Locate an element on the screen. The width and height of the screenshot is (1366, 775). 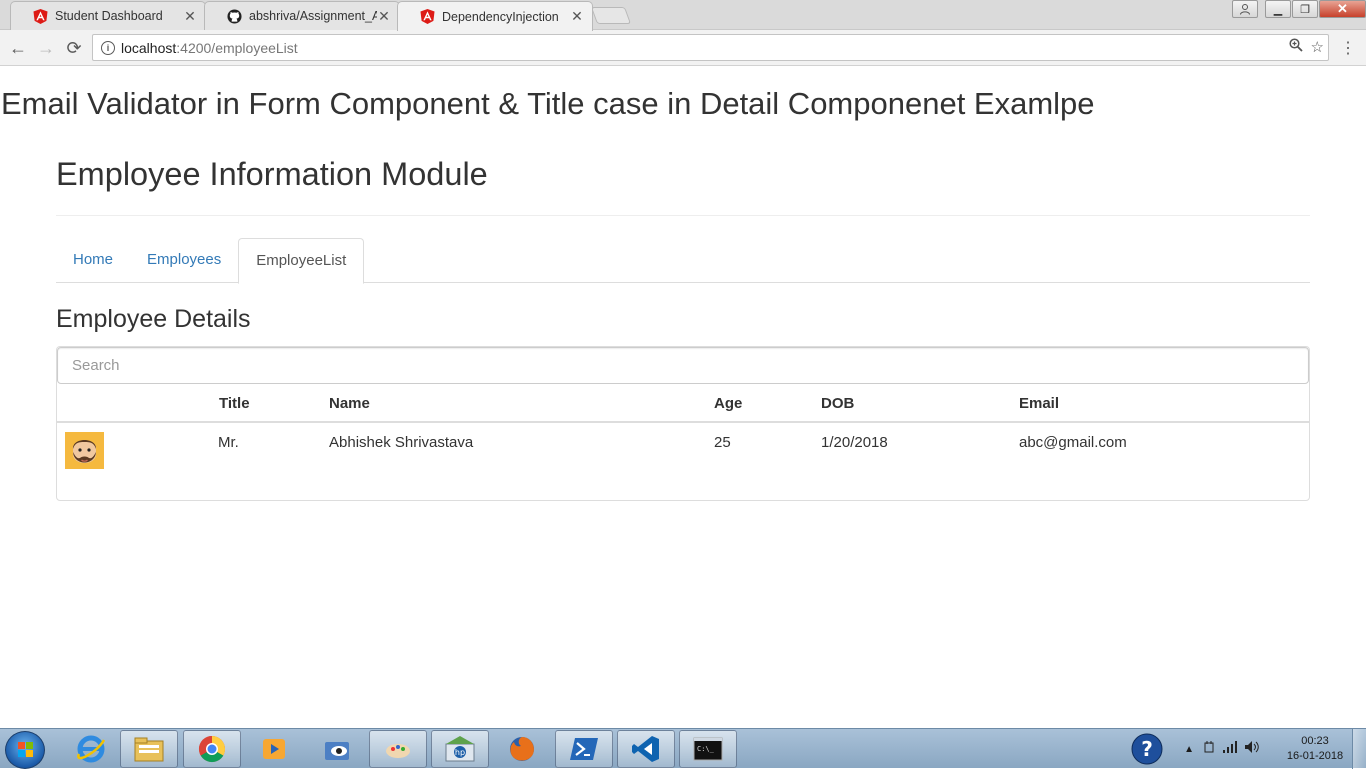
windows-taskbar: hp C:\_ ? ▲ 00:23 16-01-2018 is located at coordinates (683, 748).